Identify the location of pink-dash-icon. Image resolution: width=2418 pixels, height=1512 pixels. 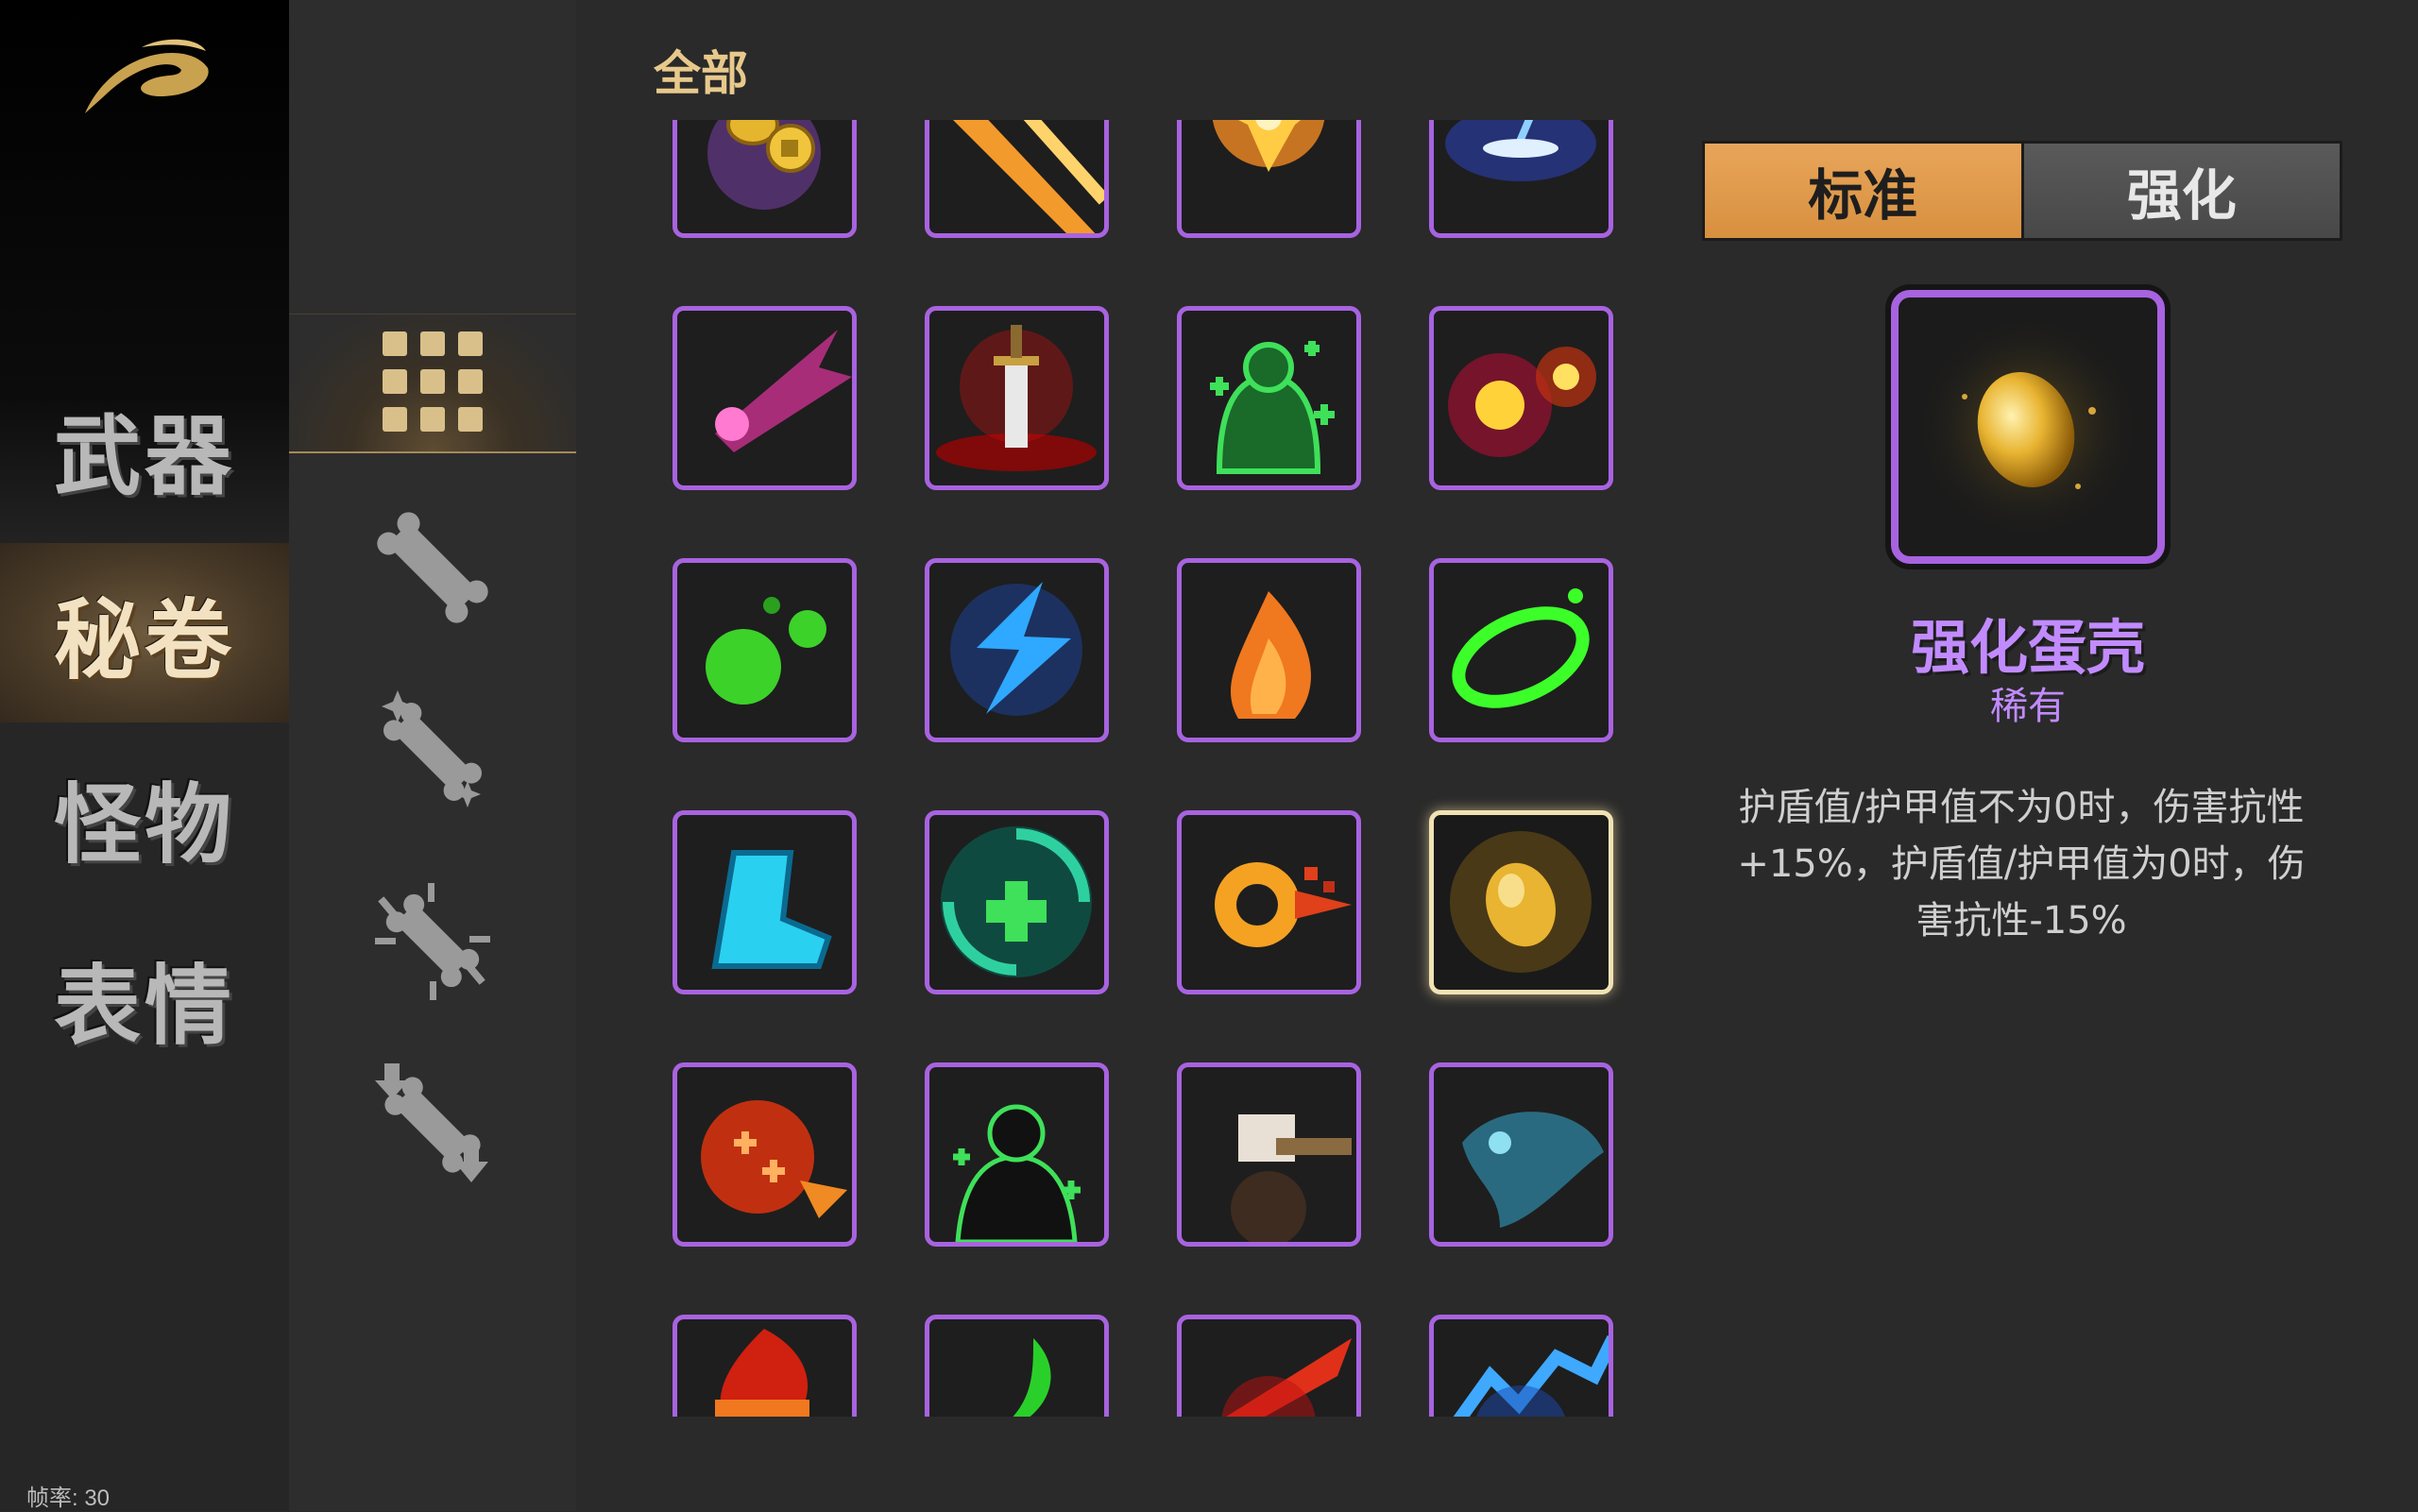
(764, 398).